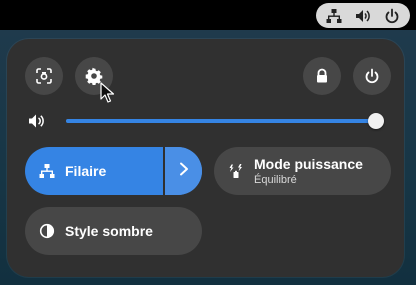 This screenshot has height=285, width=416. I want to click on lock-icon, so click(322, 76).